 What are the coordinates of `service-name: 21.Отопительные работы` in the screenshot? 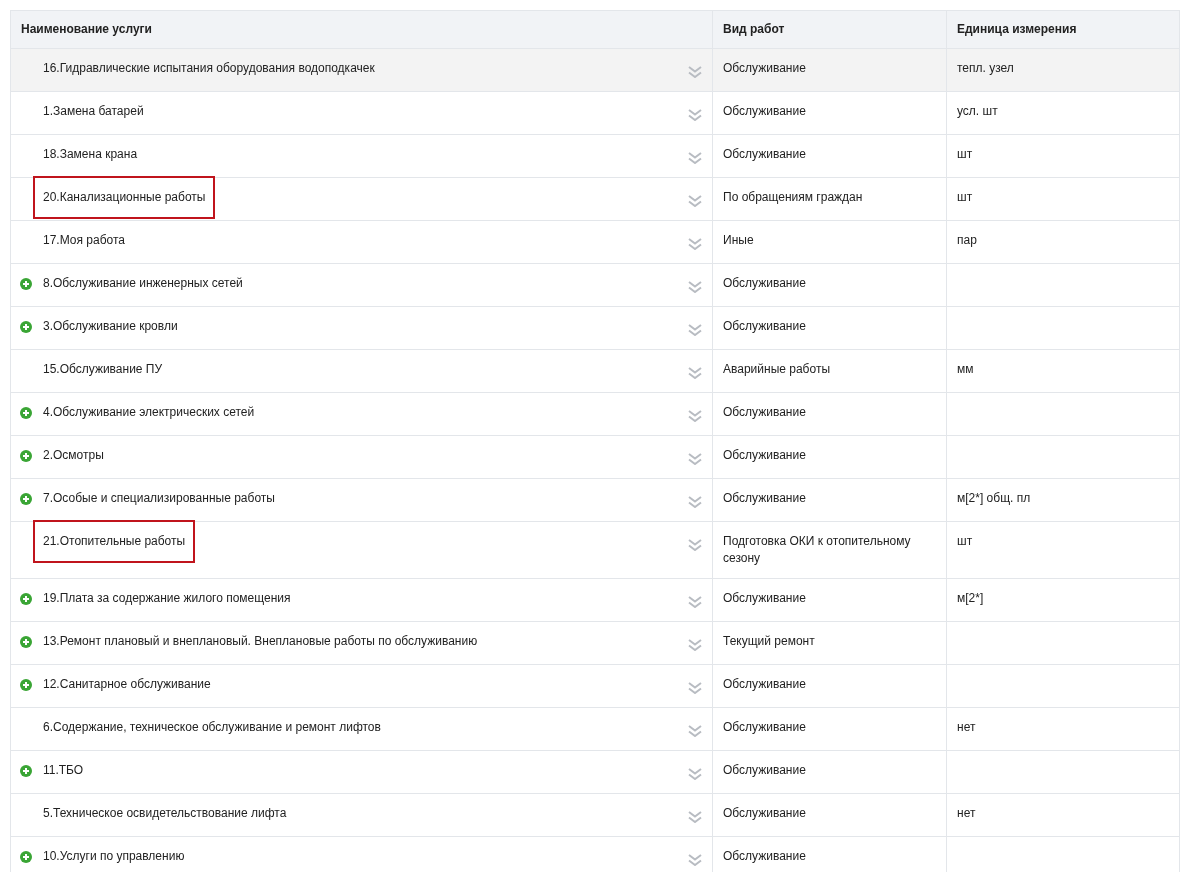 It's located at (114, 541).